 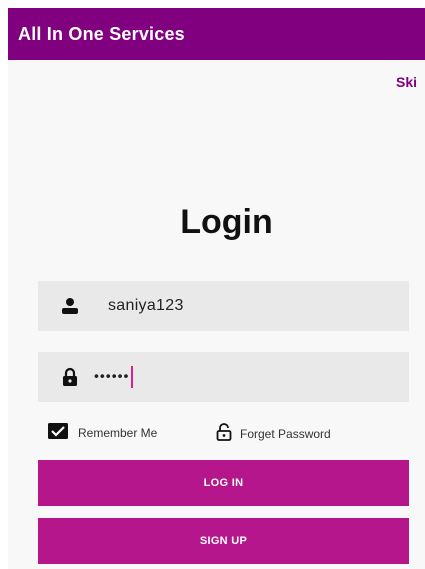 What do you see at coordinates (223, 306) in the screenshot?
I see `username-field: saniya123` at bounding box center [223, 306].